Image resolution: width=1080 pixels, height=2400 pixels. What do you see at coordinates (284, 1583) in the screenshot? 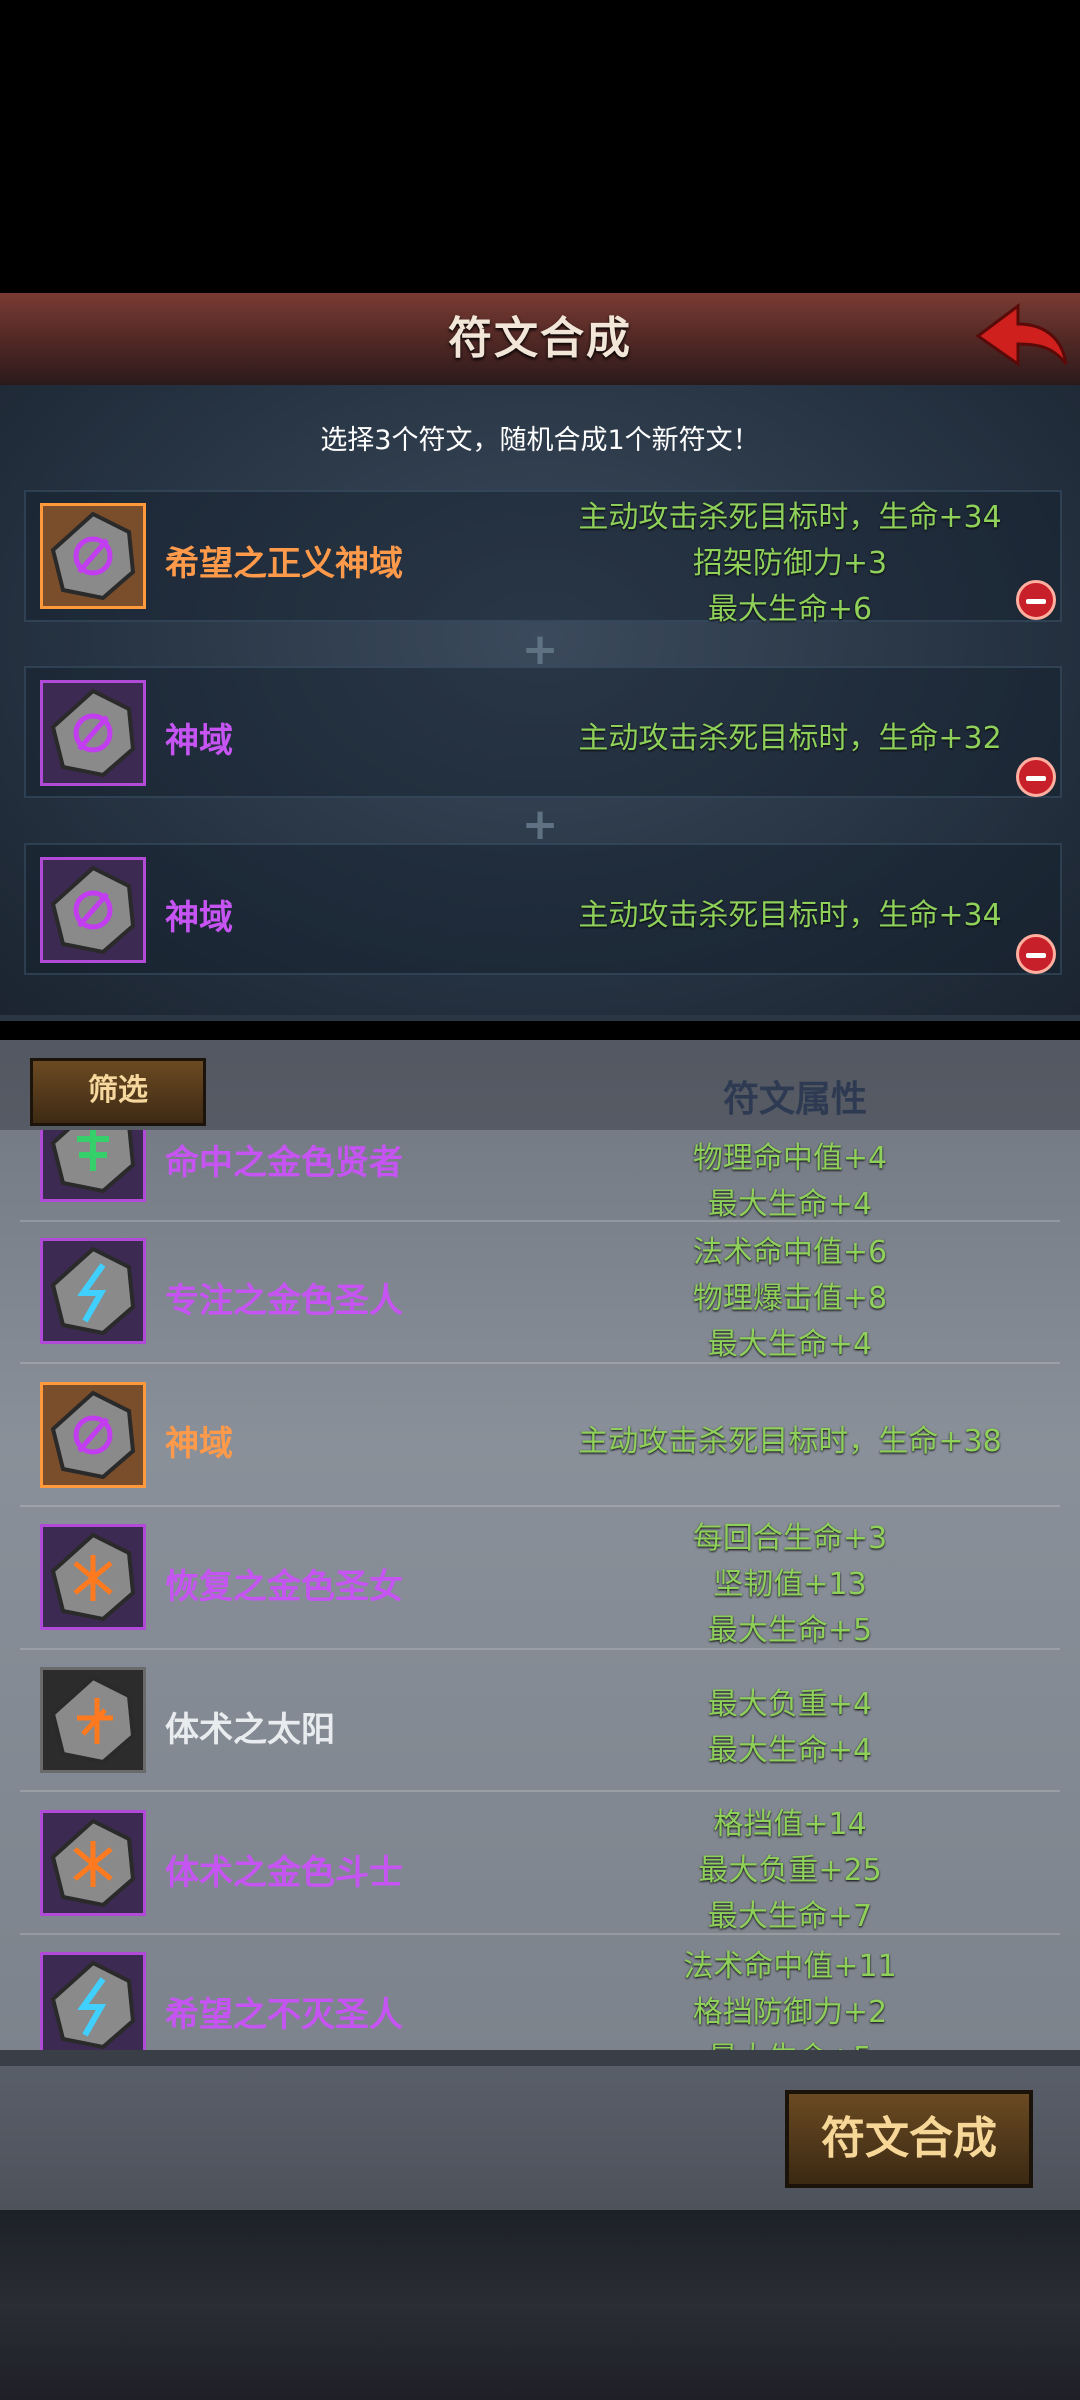
I see `list-item-4-name: 恢复之金色圣女` at bounding box center [284, 1583].